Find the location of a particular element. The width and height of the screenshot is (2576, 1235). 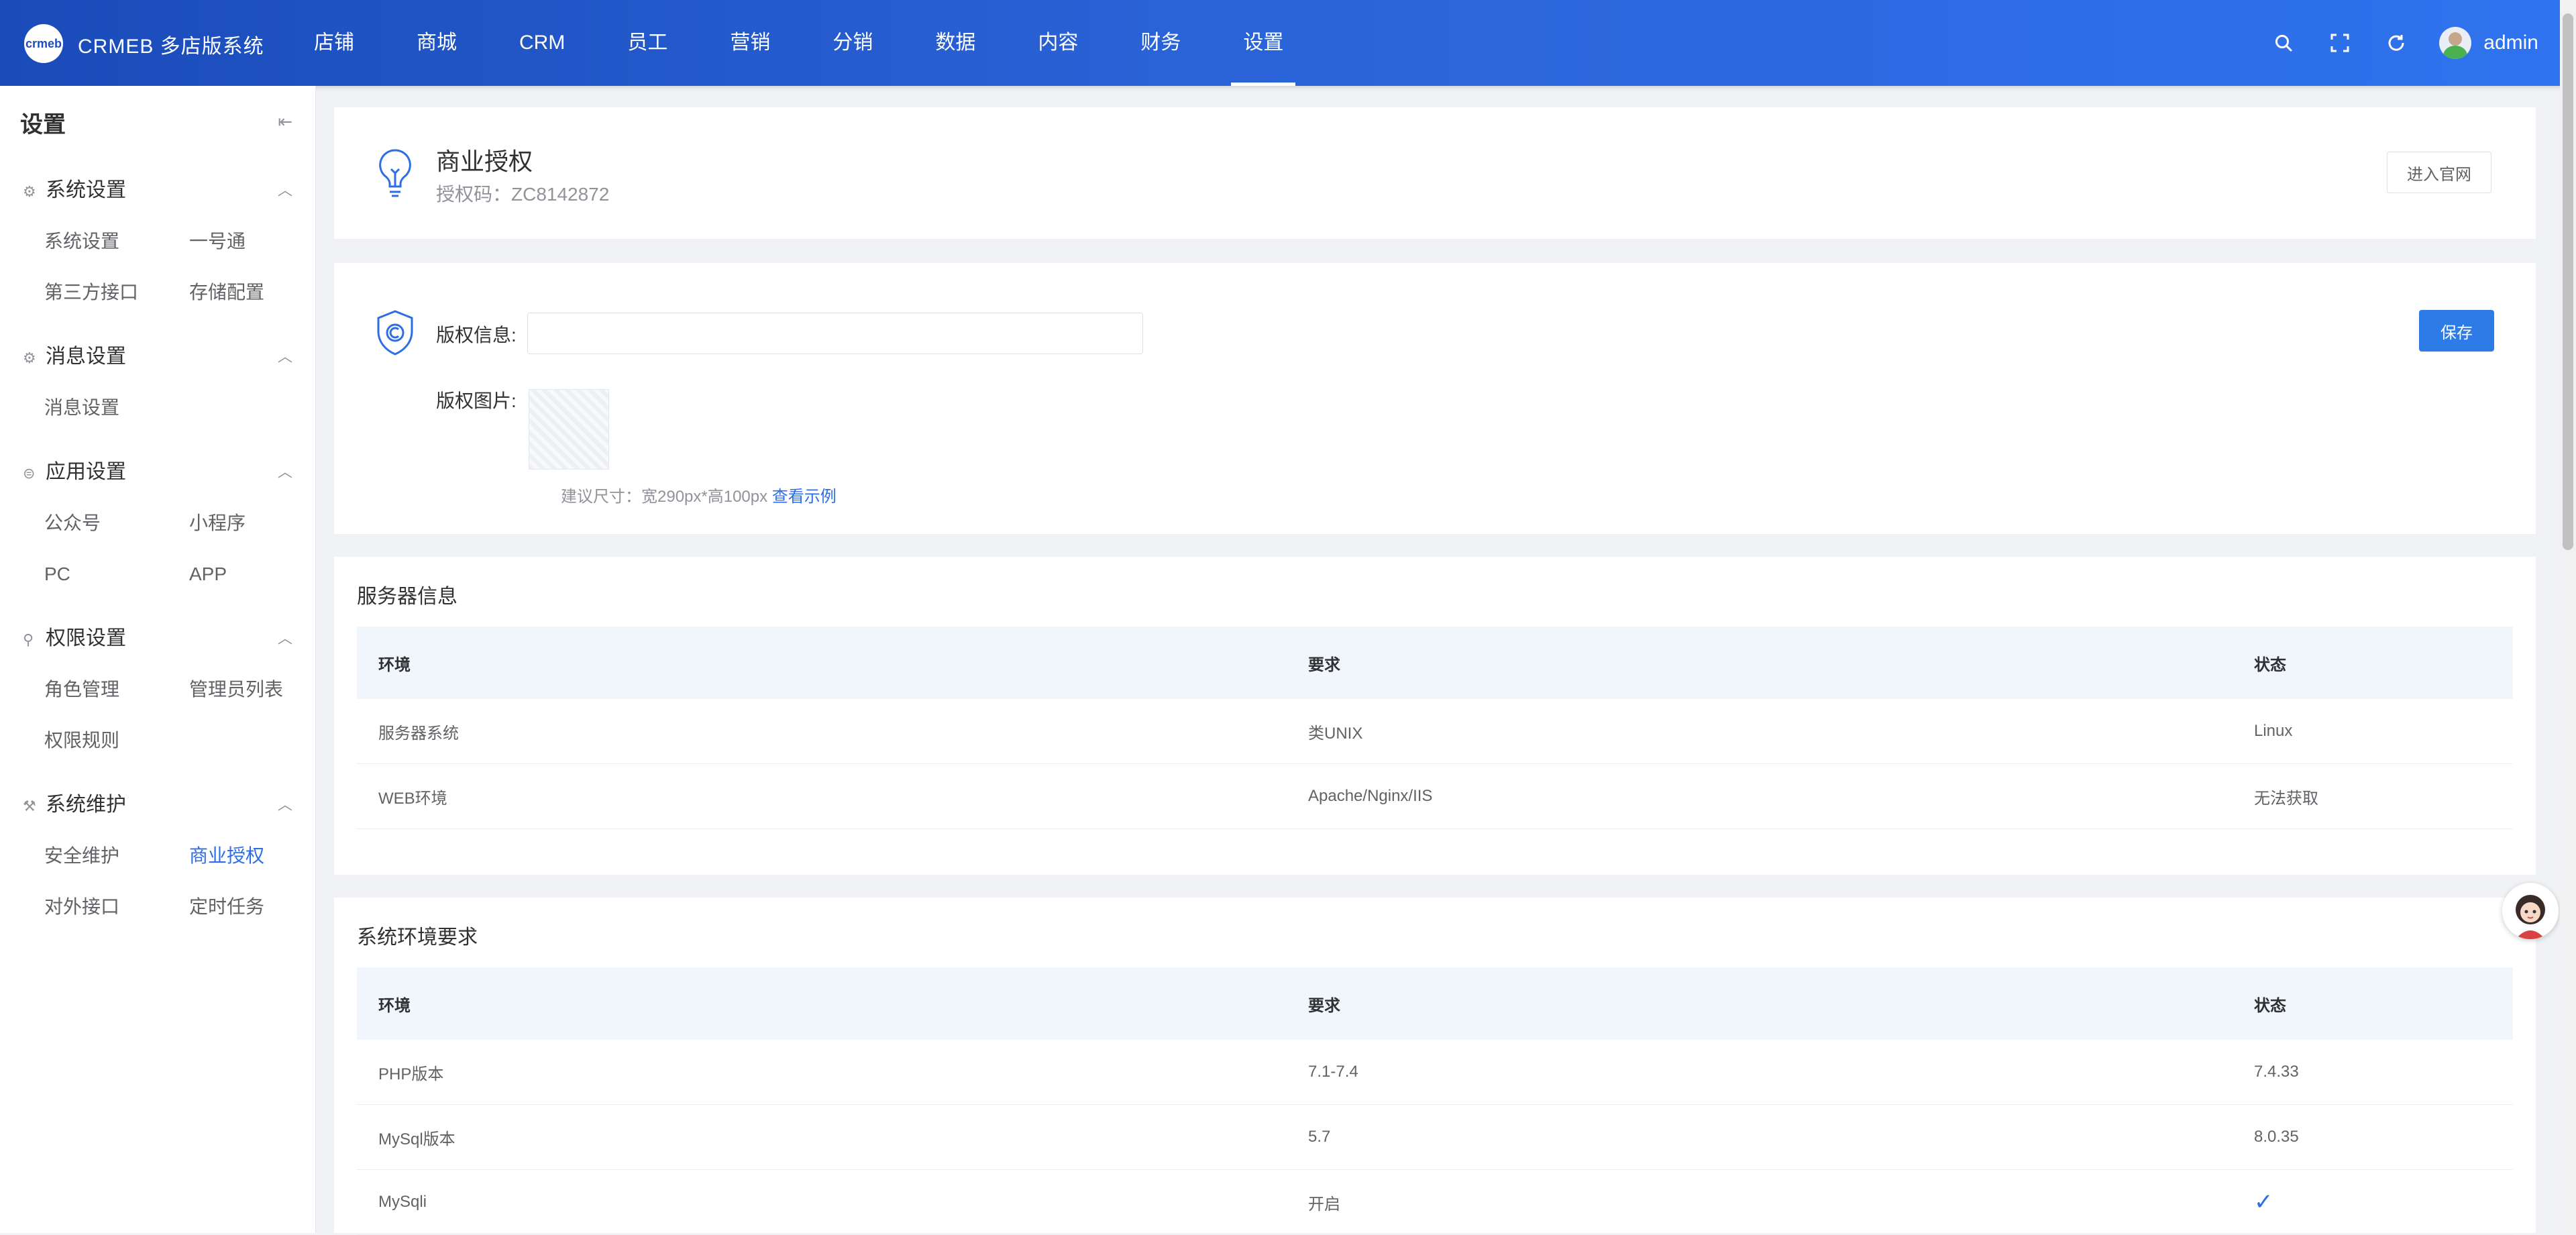

nav-item-mall: 商城 is located at coordinates (437, 43).